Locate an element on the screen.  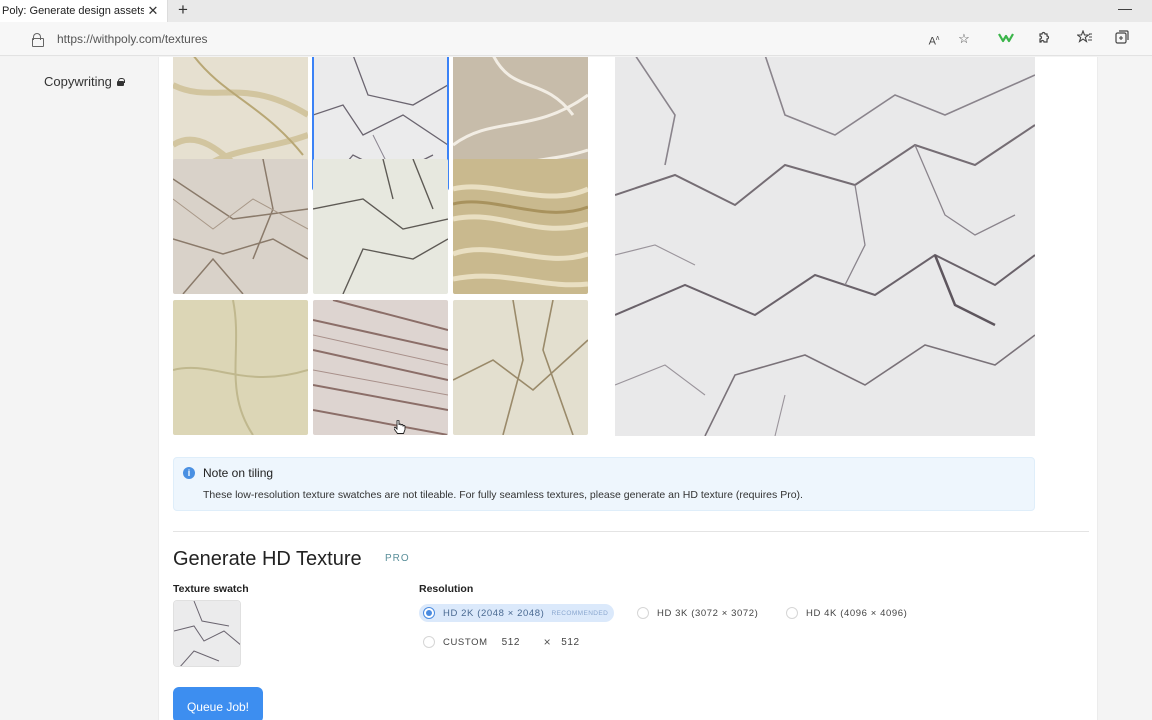
url-text: https://withpoly.com/textures is located at coordinates (132, 39).